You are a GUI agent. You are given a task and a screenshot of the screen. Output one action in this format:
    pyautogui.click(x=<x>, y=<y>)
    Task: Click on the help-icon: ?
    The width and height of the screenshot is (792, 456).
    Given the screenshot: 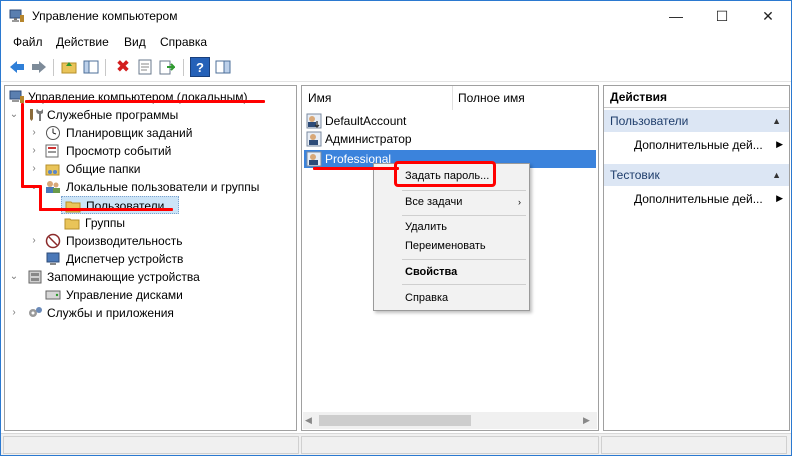 What is the action you would take?
    pyautogui.click(x=200, y=67)
    